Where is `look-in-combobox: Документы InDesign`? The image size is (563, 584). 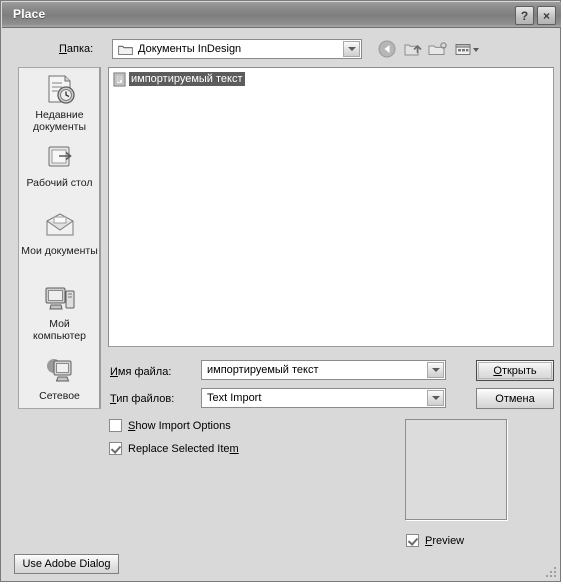 look-in-combobox: Документы InDesign is located at coordinates (237, 49).